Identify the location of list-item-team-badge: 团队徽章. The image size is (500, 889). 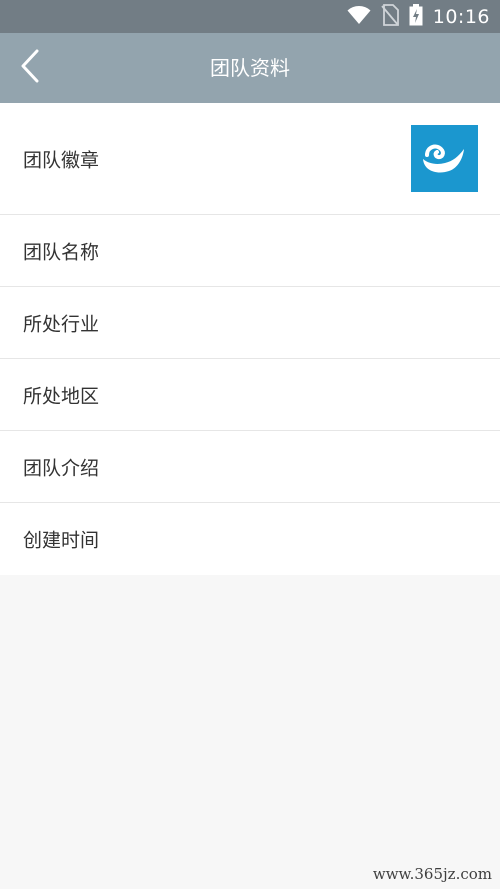
(250, 159).